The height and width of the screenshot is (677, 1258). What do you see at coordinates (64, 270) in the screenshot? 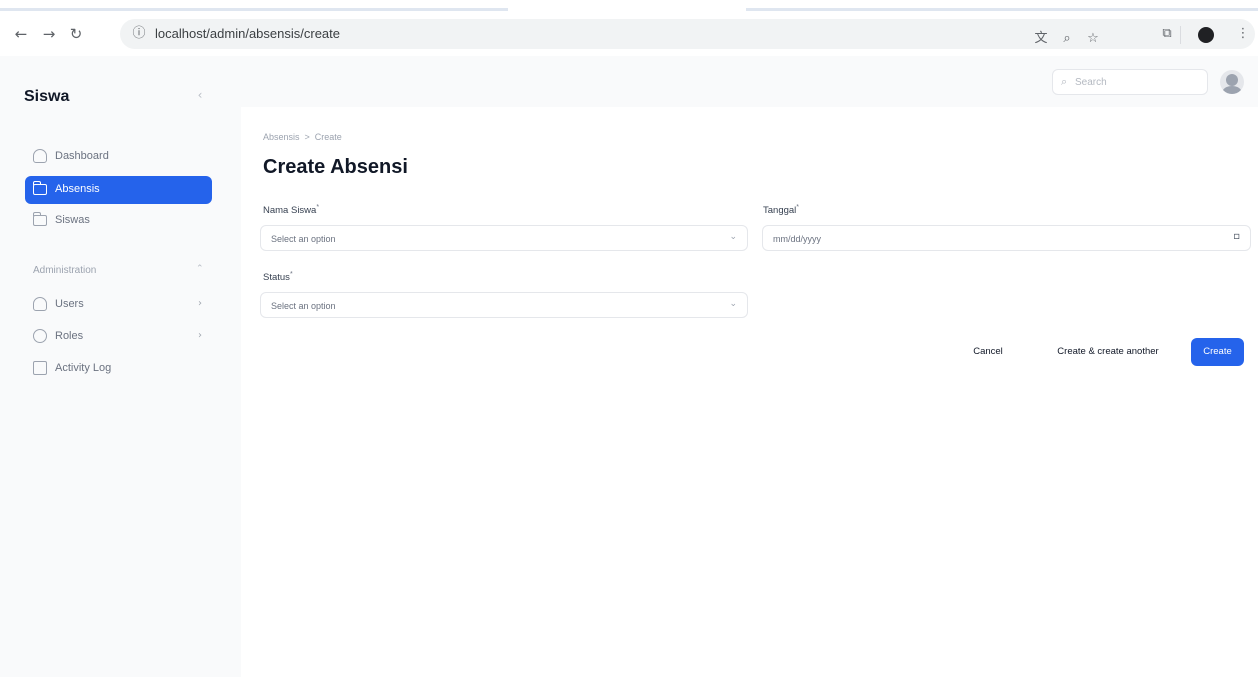
I see `nav-group-administration: Administration` at bounding box center [64, 270].